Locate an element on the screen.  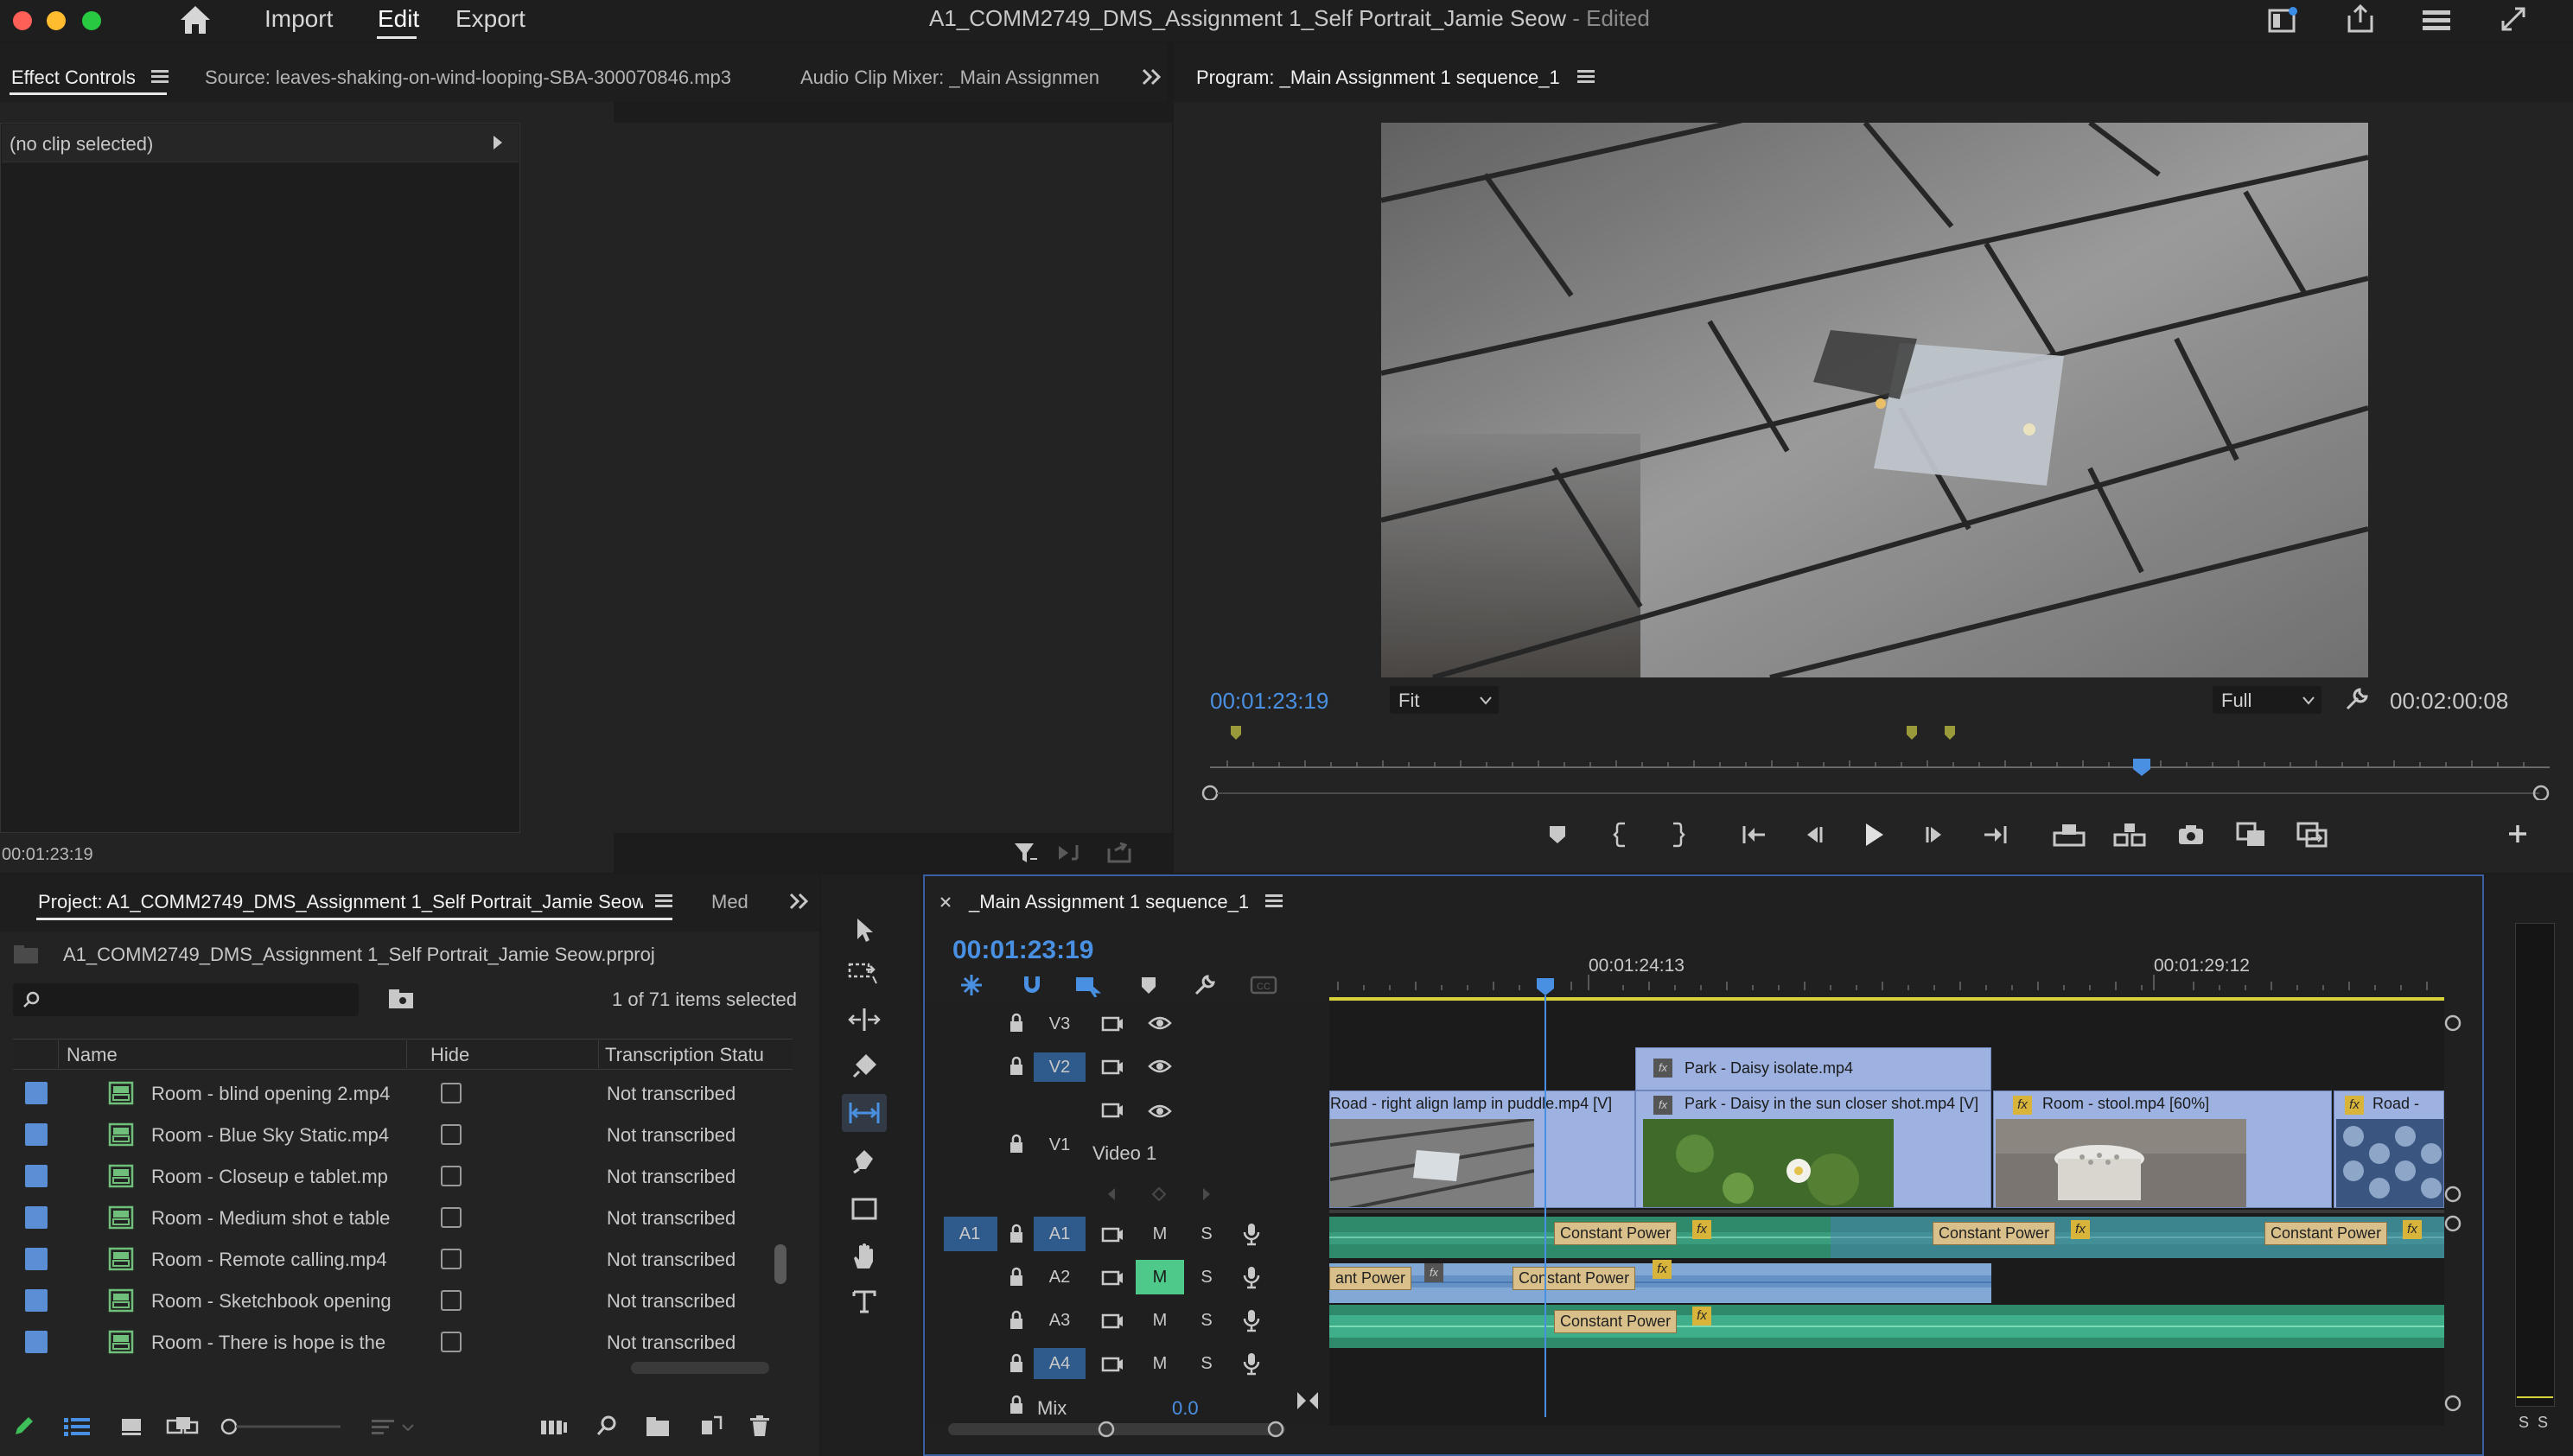
hand-tool-icon is located at coordinates (864, 1255).